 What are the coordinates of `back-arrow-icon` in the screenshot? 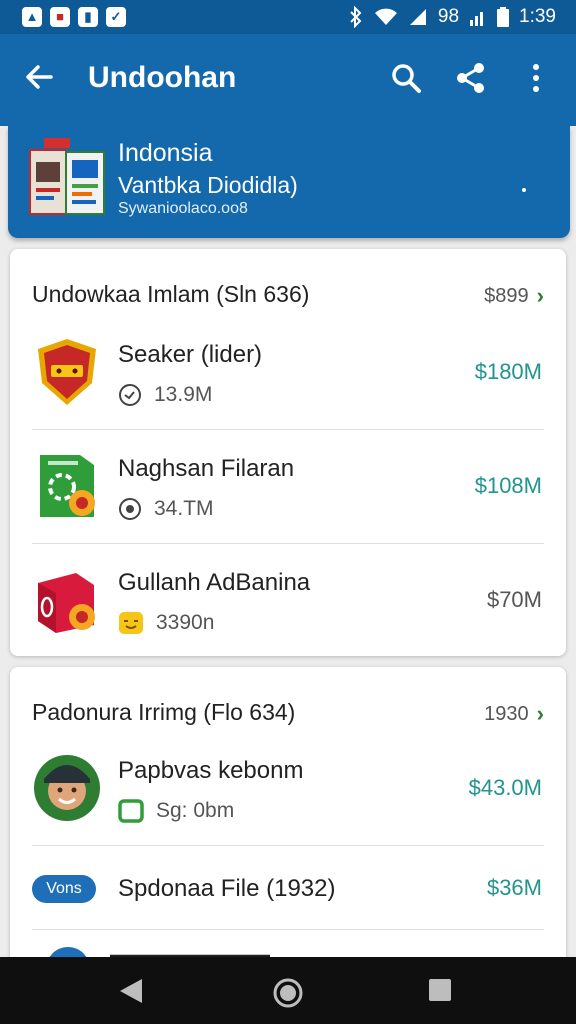 It's located at (39, 77).